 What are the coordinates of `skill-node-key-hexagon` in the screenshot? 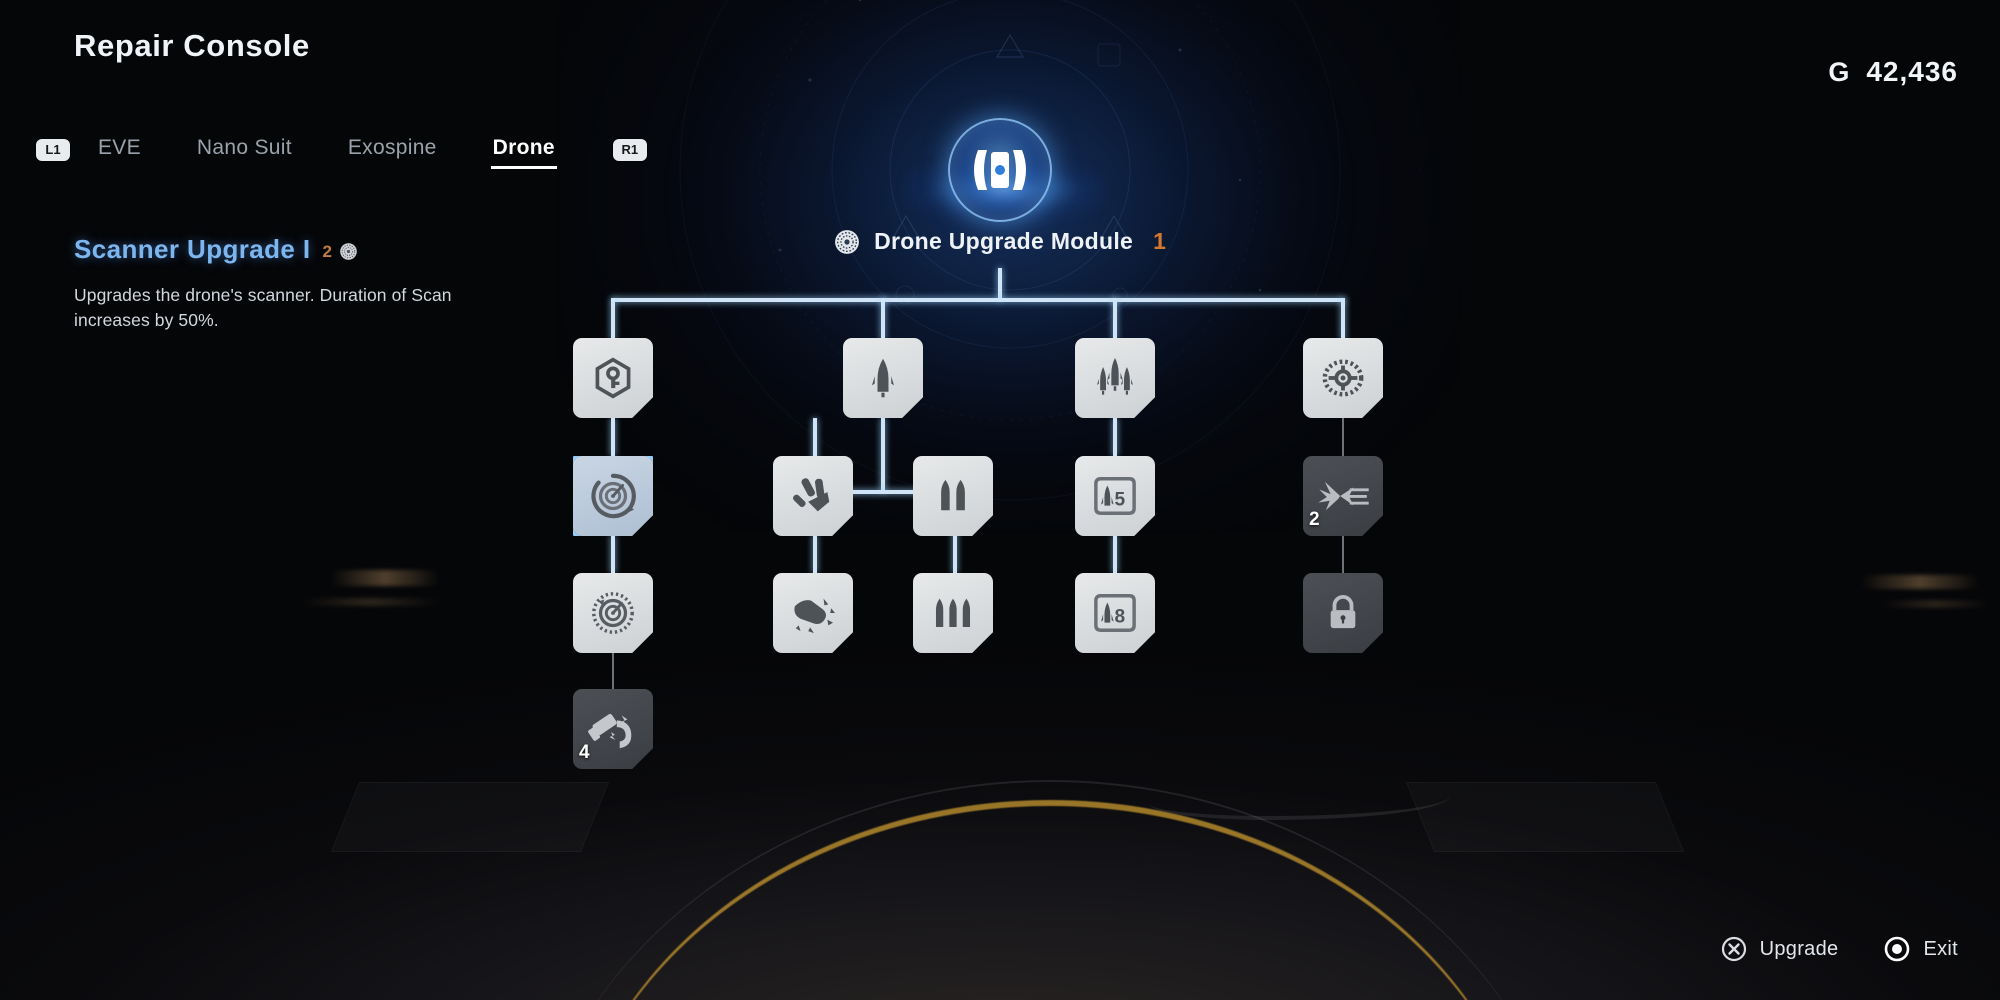 It's located at (613, 378).